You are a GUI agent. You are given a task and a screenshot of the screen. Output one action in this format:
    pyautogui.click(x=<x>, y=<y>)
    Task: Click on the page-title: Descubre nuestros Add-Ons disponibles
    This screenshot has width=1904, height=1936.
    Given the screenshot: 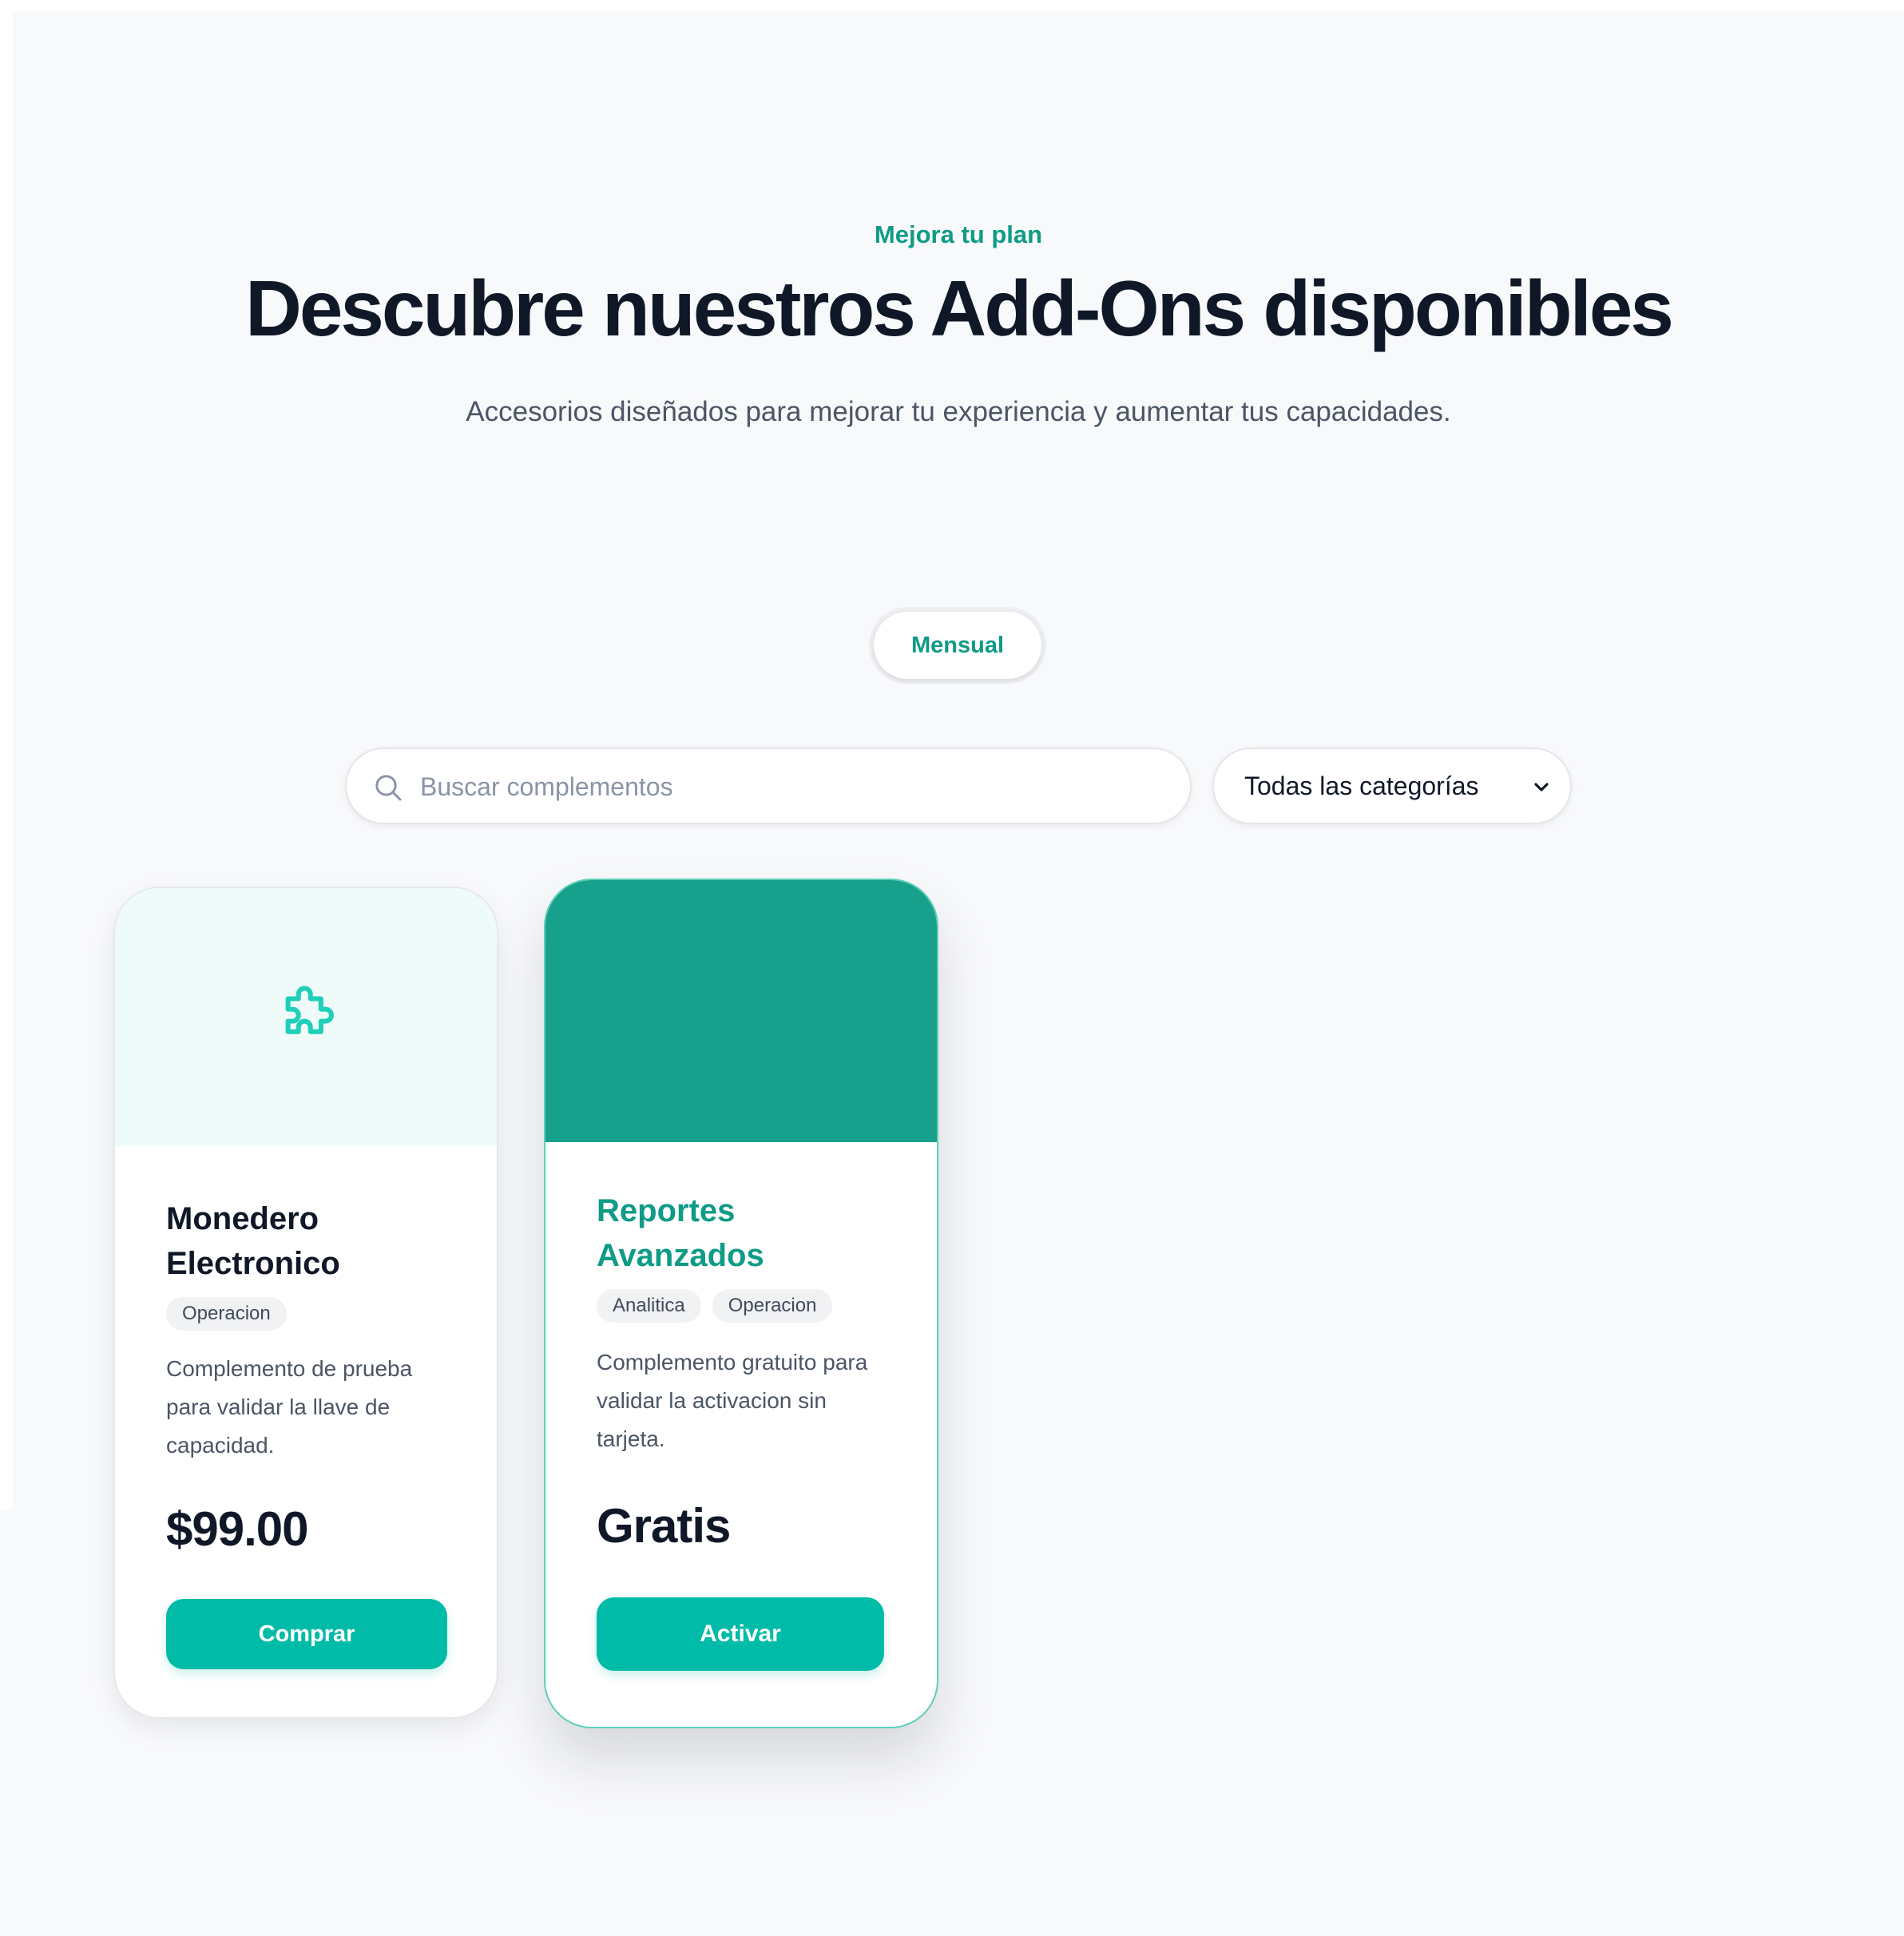 What is the action you would take?
    pyautogui.click(x=959, y=308)
    